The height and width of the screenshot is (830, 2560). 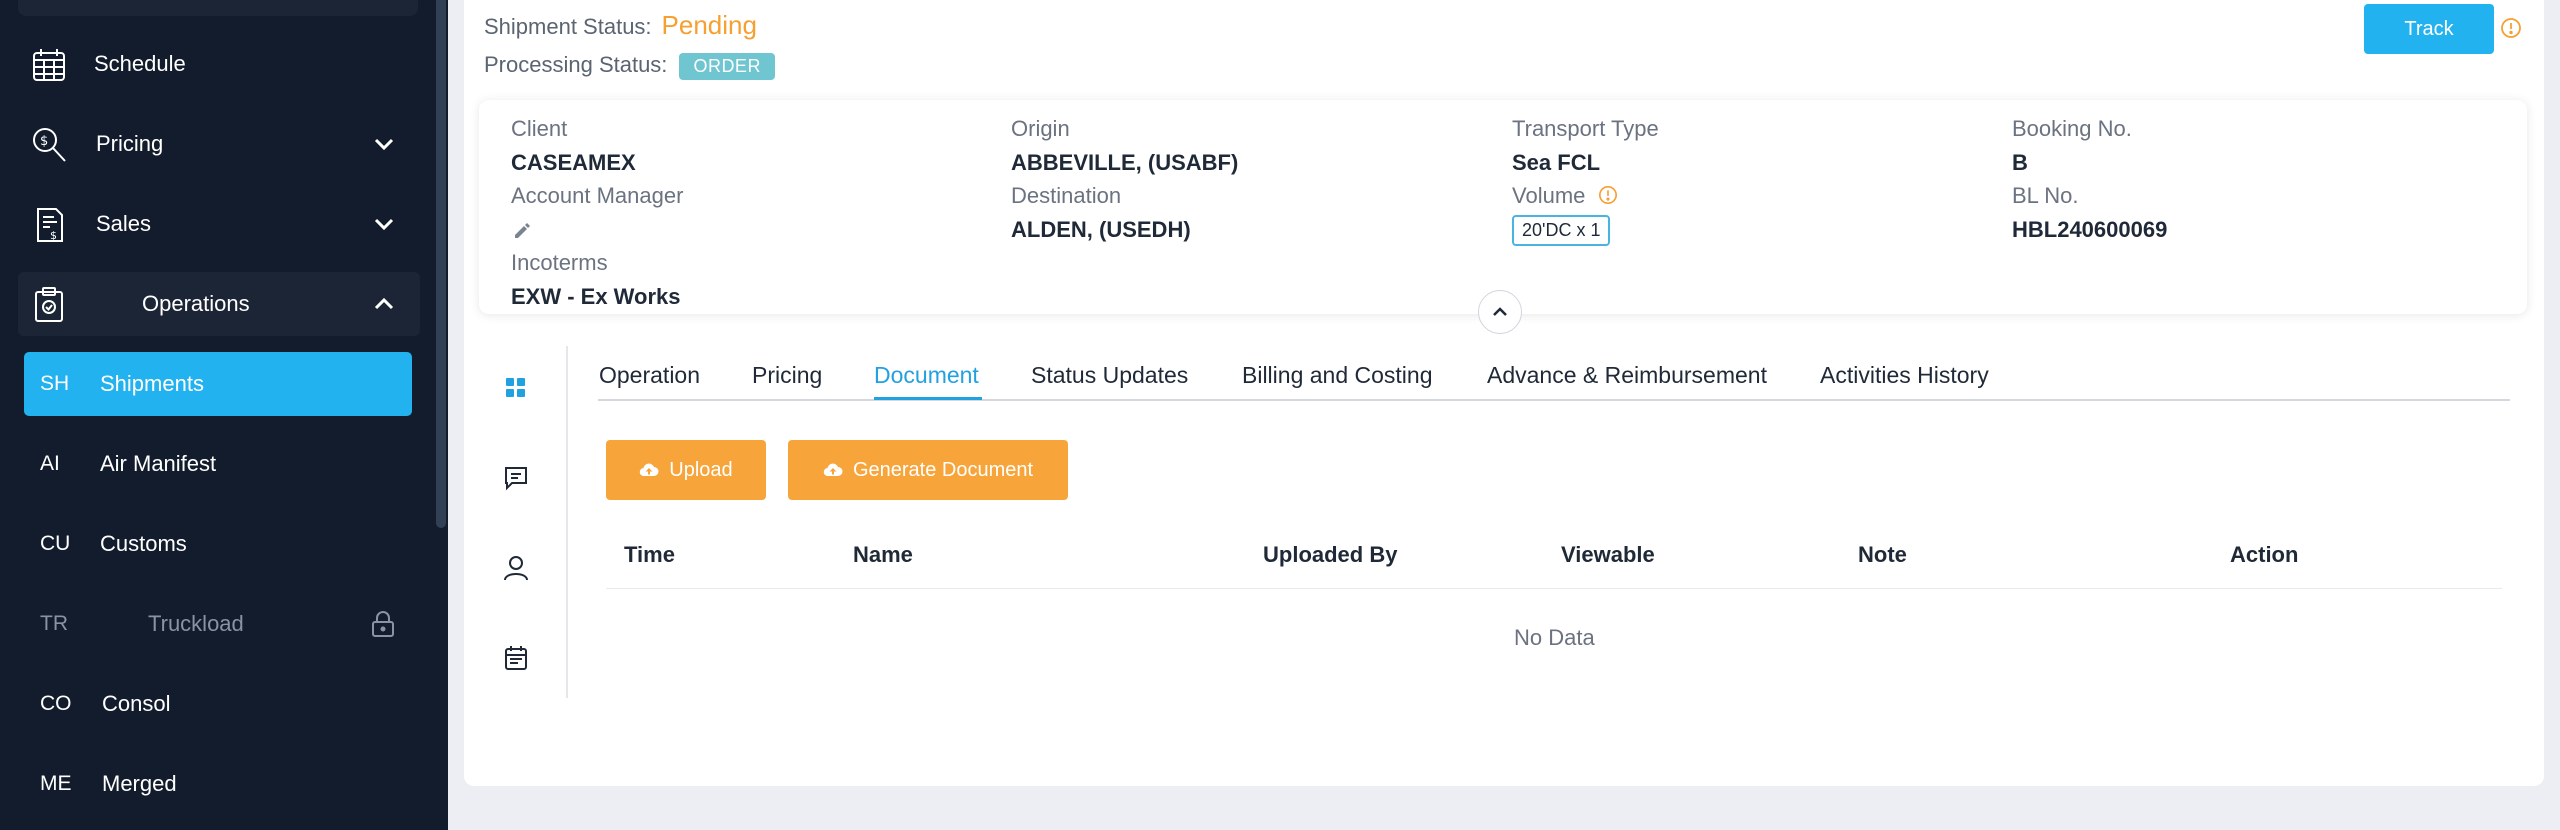 I want to click on shipment-status: Shipment Status: Pending, so click(x=620, y=25).